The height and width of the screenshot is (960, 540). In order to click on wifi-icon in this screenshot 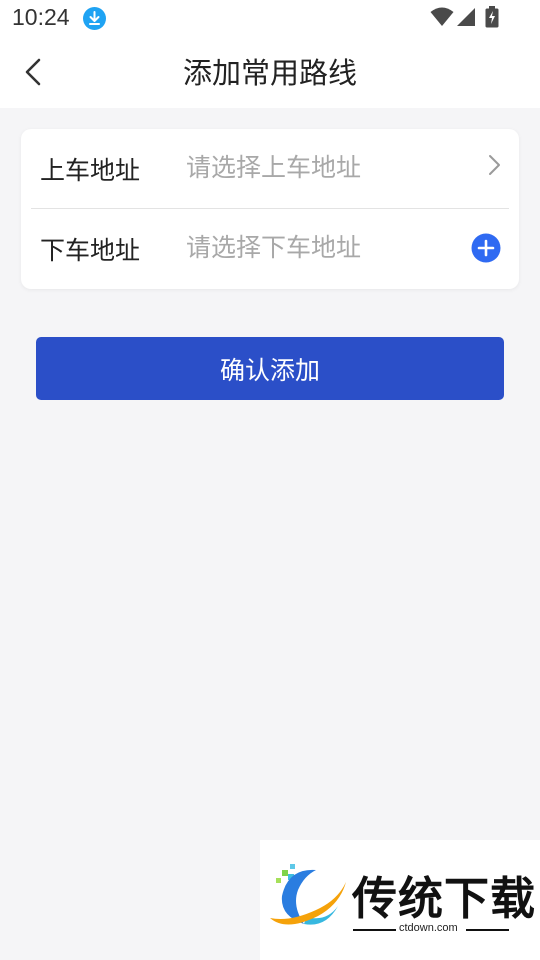, I will do `click(442, 19)`.